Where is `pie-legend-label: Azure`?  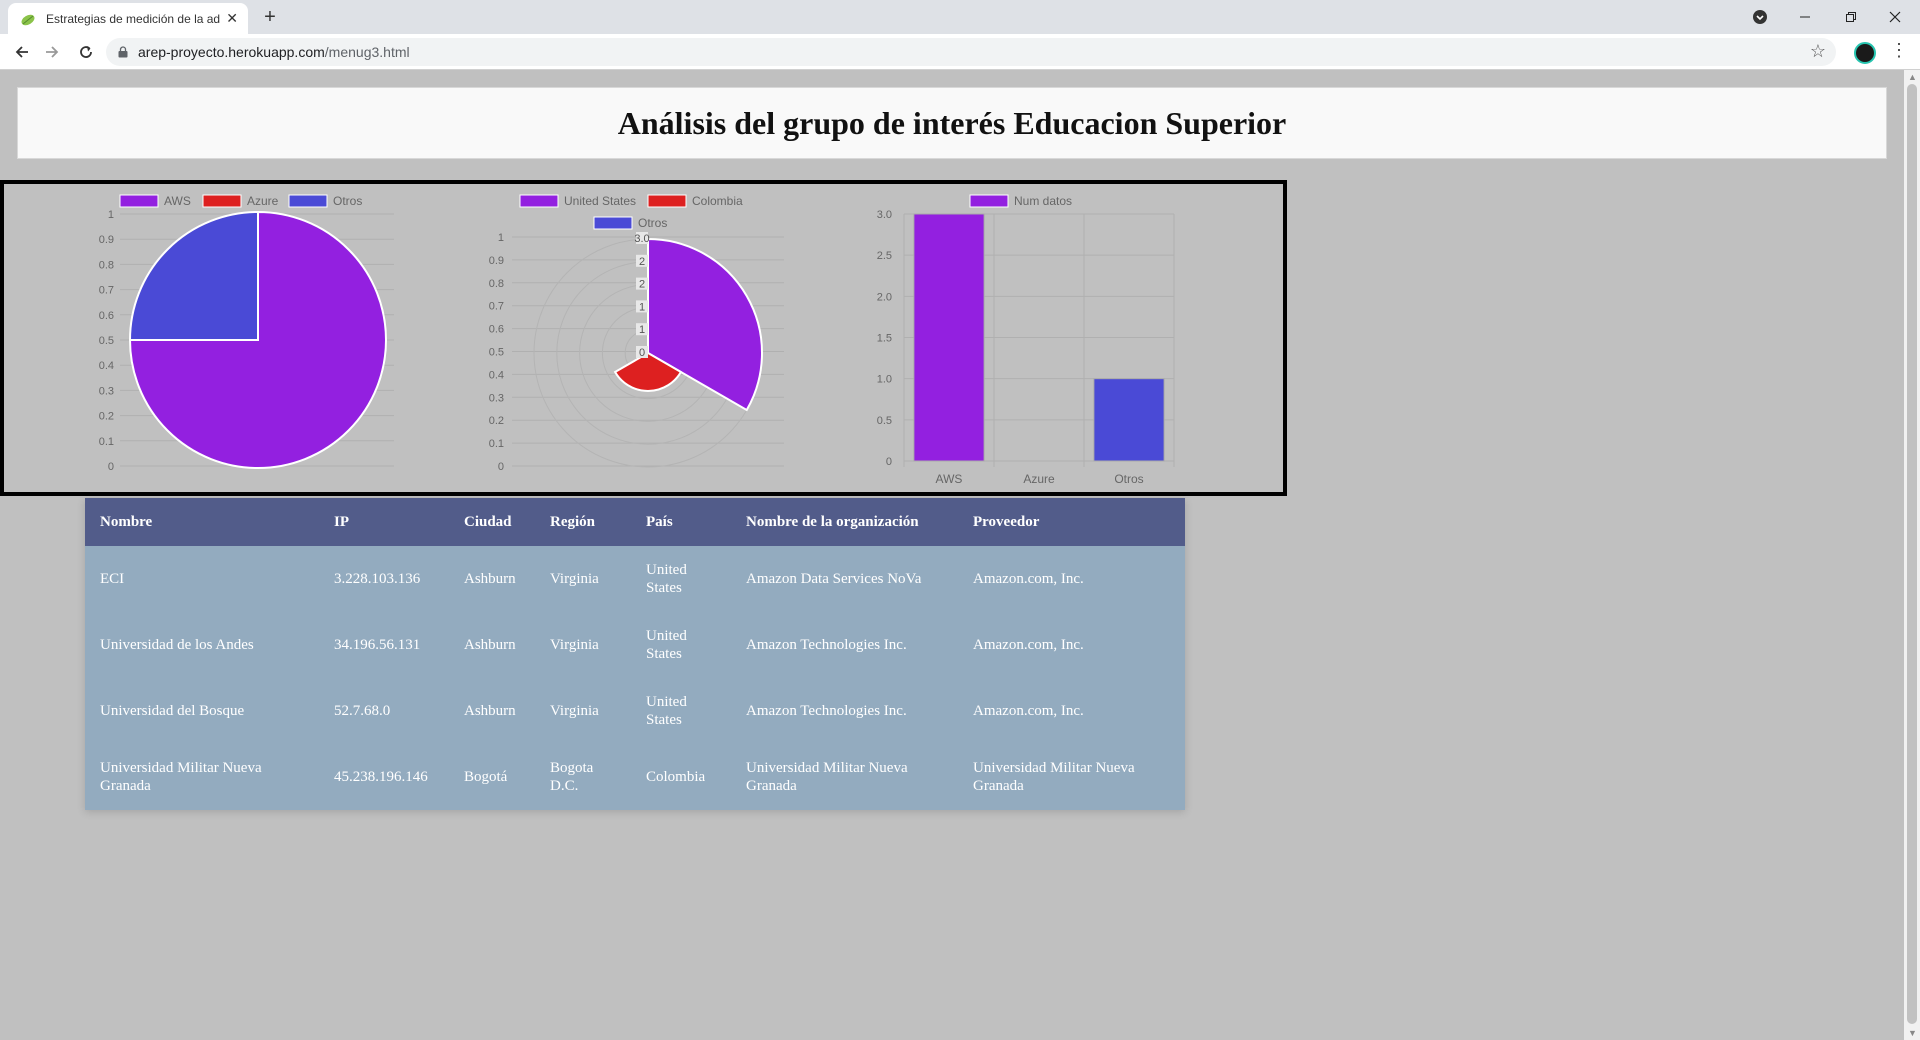
pie-legend-label: Azure is located at coordinates (263, 201).